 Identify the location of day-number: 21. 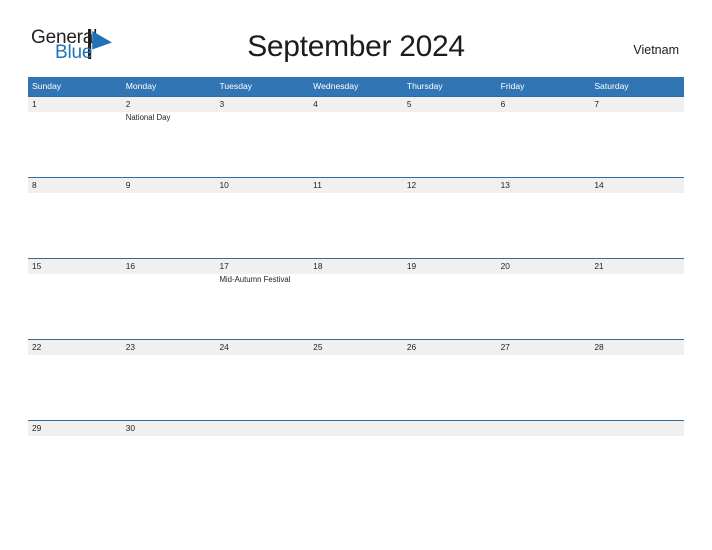
(637, 266).